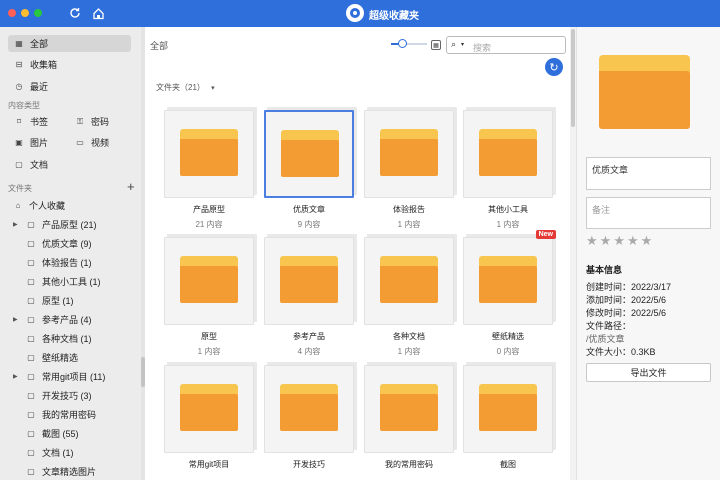  Describe the element at coordinates (462, 44) in the screenshot. I see `chevron-down-icon: ▾` at that location.